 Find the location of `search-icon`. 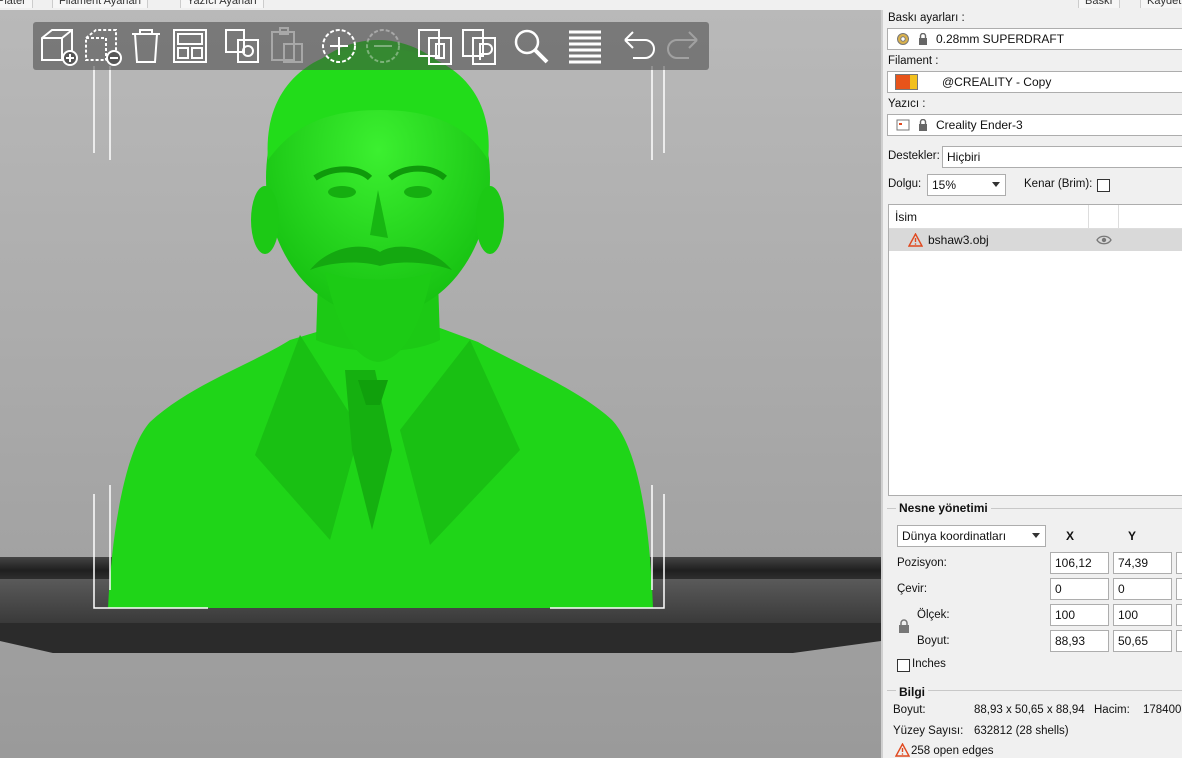

search-icon is located at coordinates (531, 46).